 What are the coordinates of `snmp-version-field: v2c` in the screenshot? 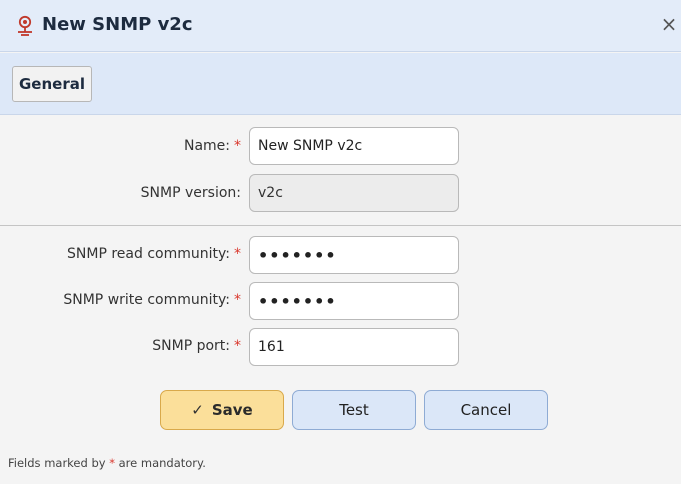 It's located at (354, 193).